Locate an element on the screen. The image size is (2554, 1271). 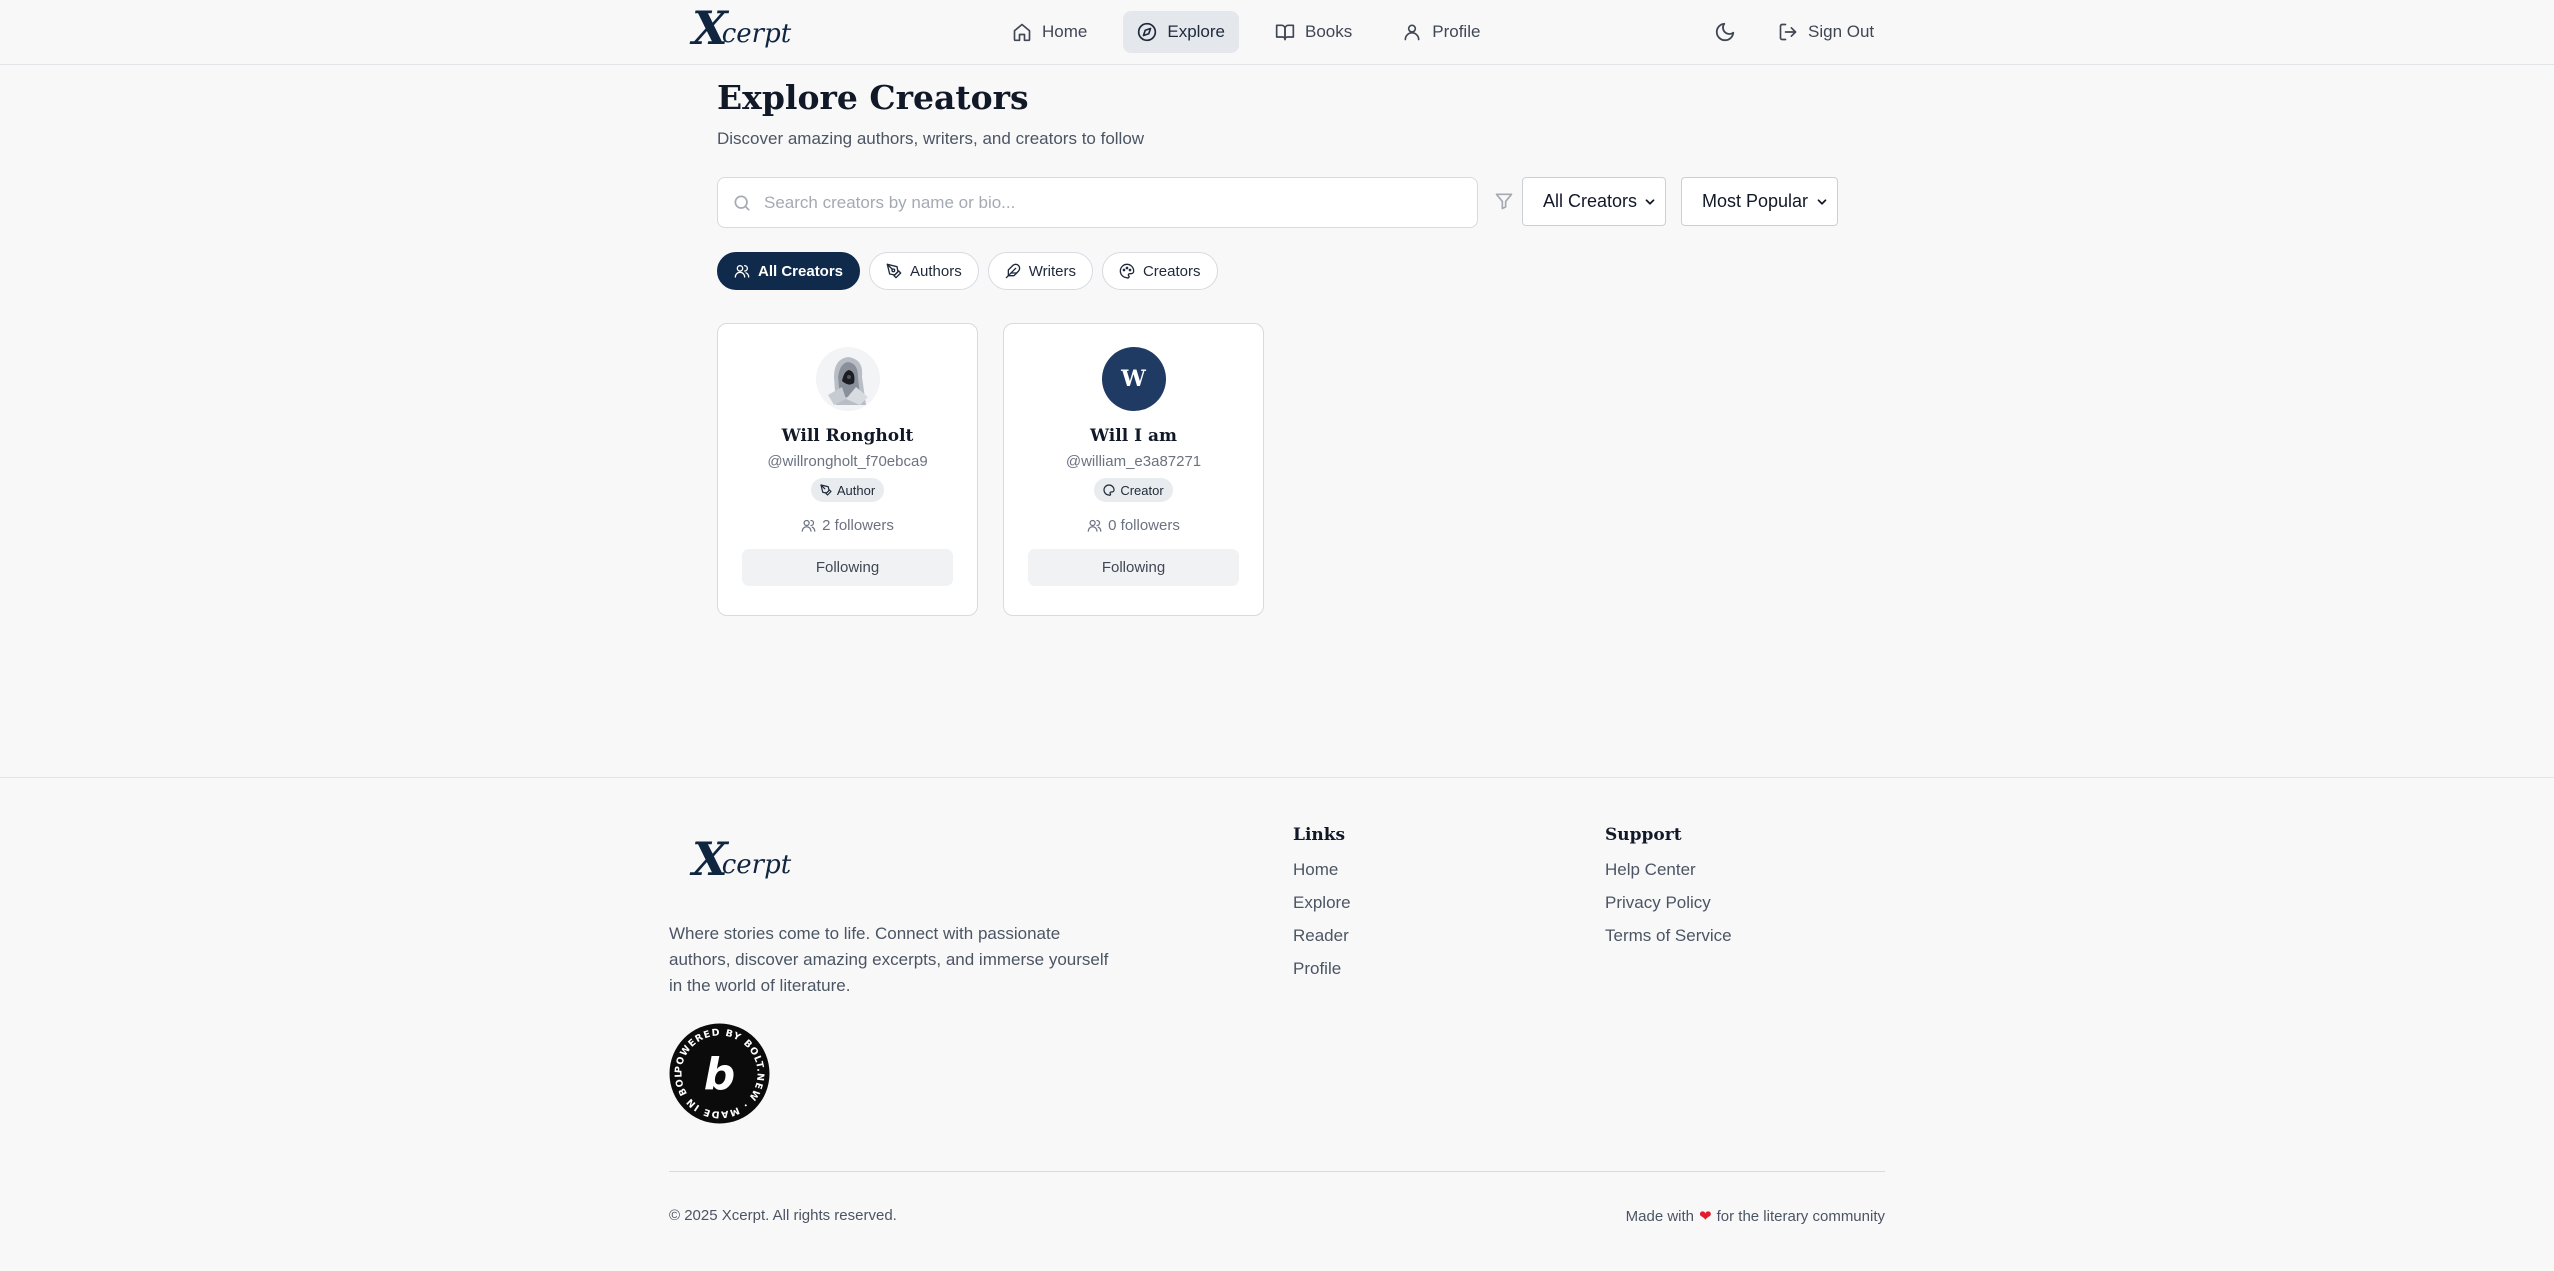
footer-link-terms: Terms of Service is located at coordinates (1668, 936).